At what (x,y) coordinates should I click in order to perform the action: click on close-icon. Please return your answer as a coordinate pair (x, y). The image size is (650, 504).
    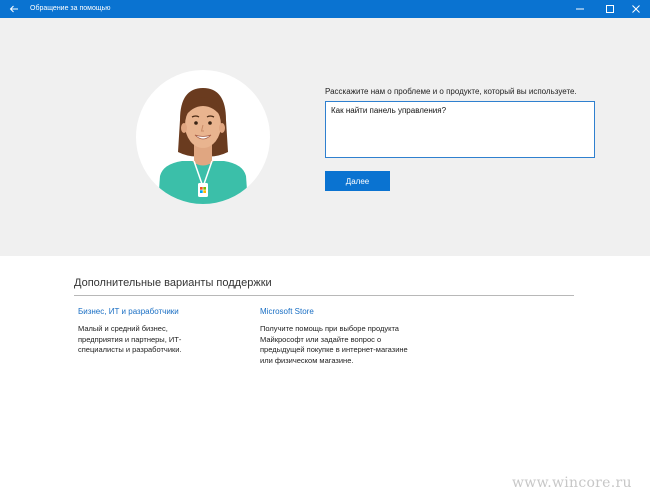
    Looking at the image, I should click on (636, 9).